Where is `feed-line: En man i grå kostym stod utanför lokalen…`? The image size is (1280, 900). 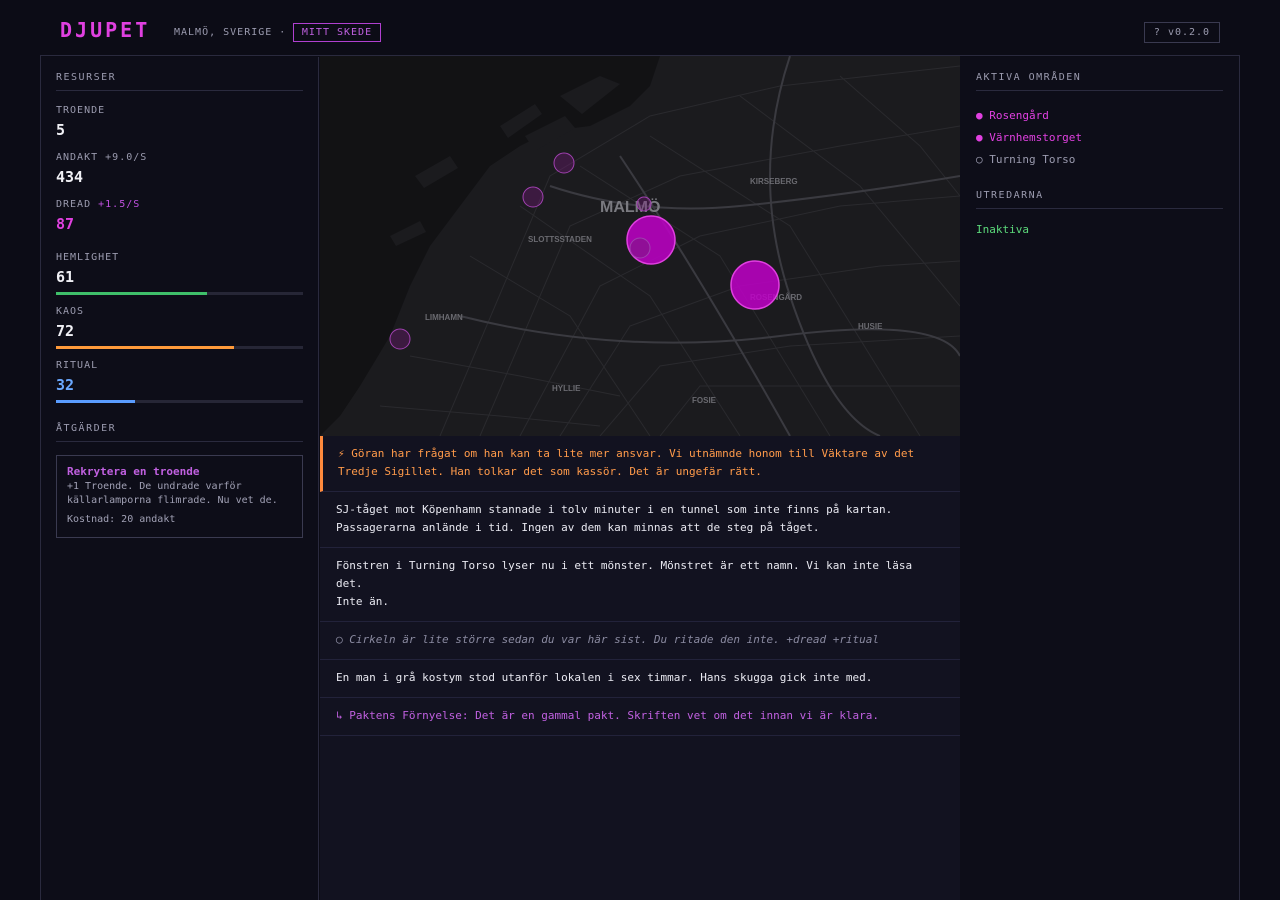 feed-line: En man i grå kostym stod utanför lokalen… is located at coordinates (604, 677).